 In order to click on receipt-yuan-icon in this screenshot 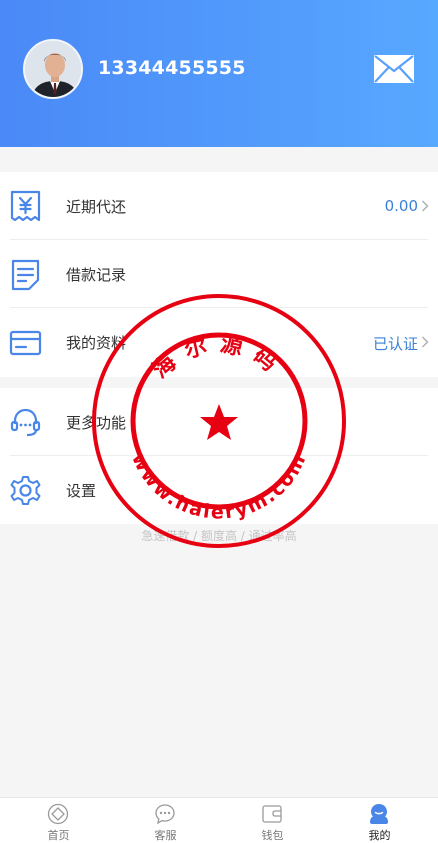, I will do `click(25, 206)`.